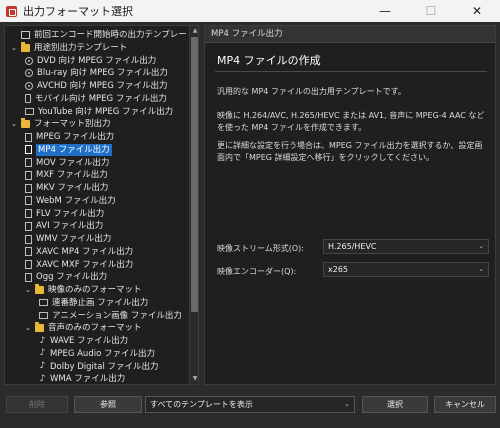 Image resolution: width=500 pixels, height=428 pixels. What do you see at coordinates (102, 353) in the screenshot?
I see `tree-item-label: MPEG Audio ファイル出力` at bounding box center [102, 353].